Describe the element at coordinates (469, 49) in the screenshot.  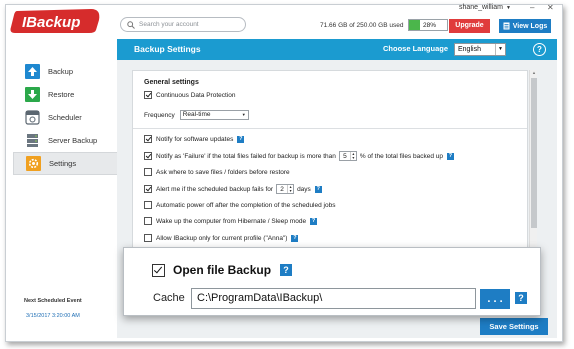
I see `language-value: English` at that location.